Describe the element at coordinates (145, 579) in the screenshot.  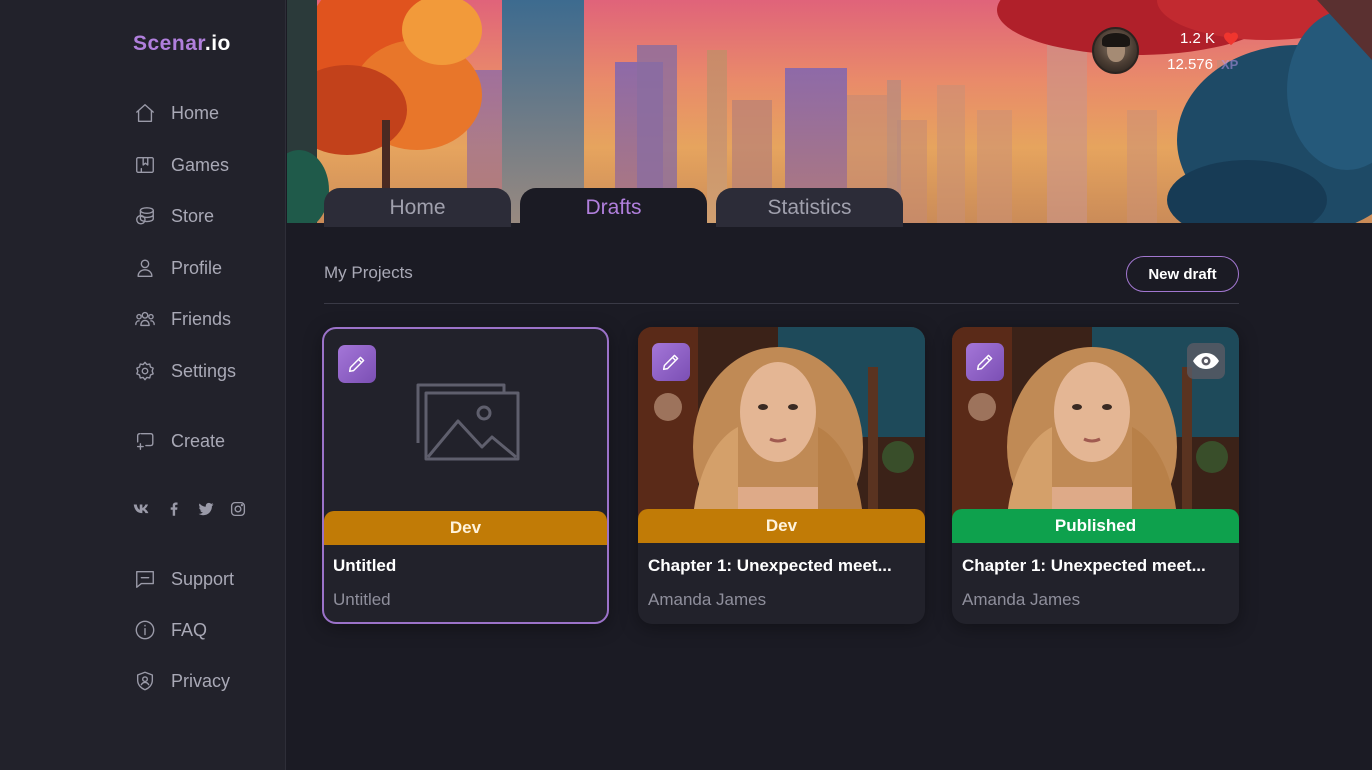
I see `chat-icon` at that location.